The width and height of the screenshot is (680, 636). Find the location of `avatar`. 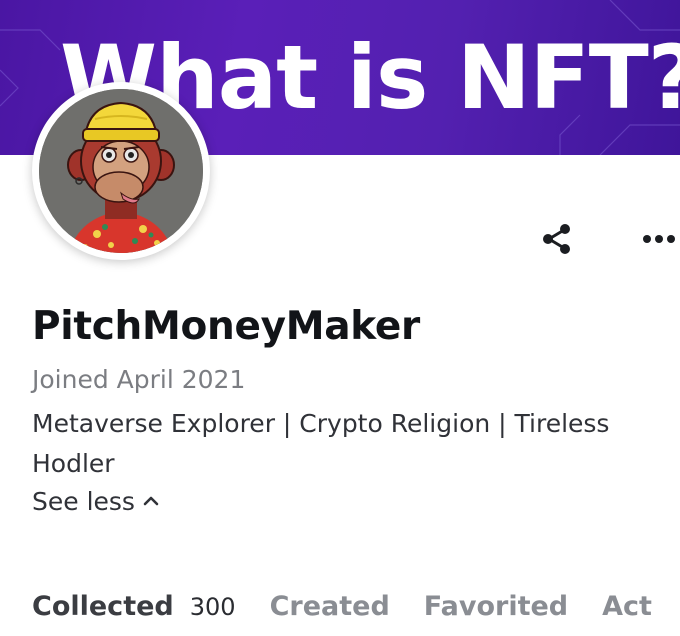

avatar is located at coordinates (121, 171).